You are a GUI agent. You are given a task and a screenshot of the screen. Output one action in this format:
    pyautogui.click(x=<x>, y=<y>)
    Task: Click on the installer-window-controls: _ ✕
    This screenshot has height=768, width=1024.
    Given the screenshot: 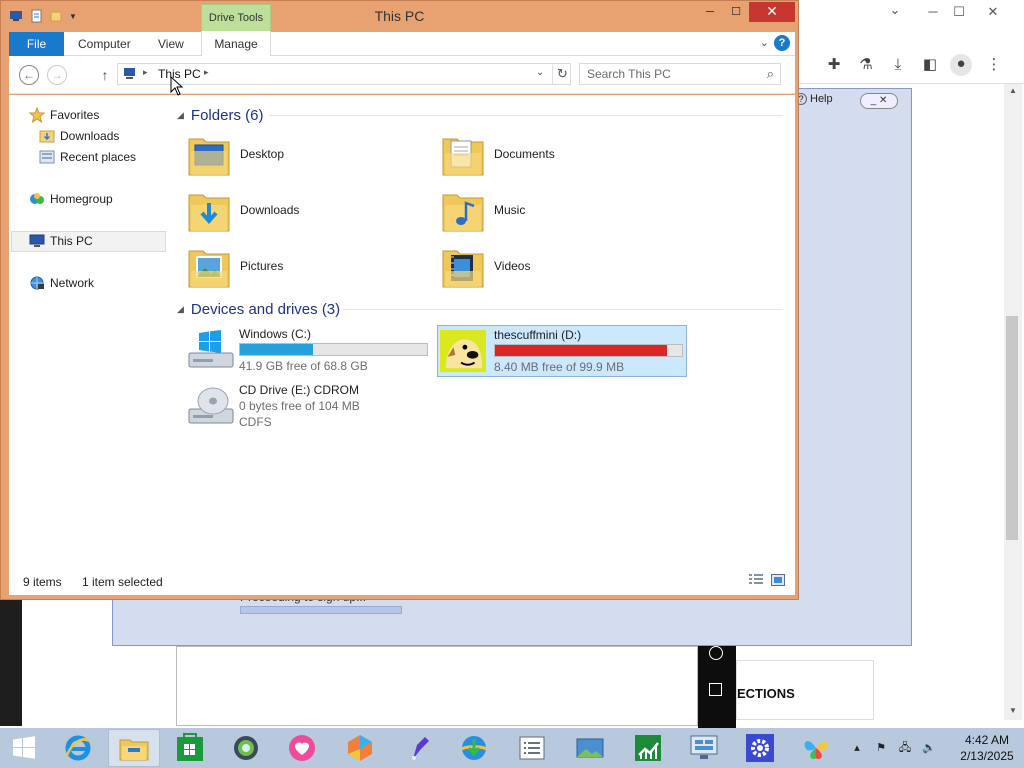 What is the action you would take?
    pyautogui.click(x=879, y=101)
    